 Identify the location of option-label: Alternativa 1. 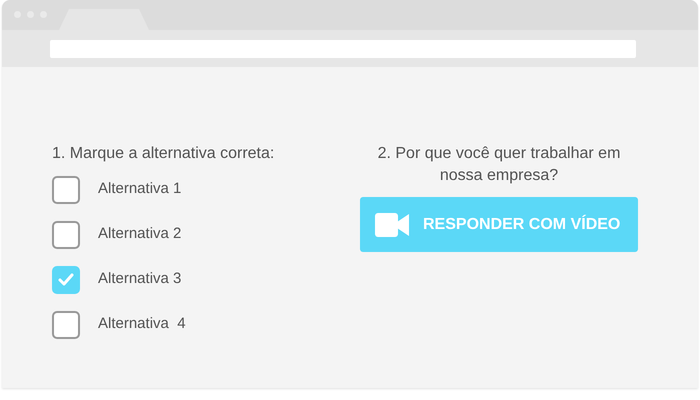
(140, 189).